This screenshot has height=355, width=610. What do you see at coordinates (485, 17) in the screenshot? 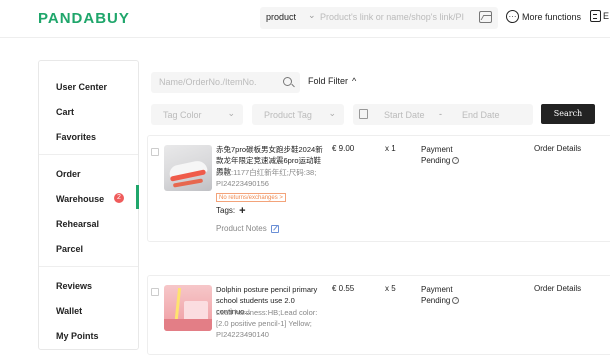
I see `image-search-icon` at bounding box center [485, 17].